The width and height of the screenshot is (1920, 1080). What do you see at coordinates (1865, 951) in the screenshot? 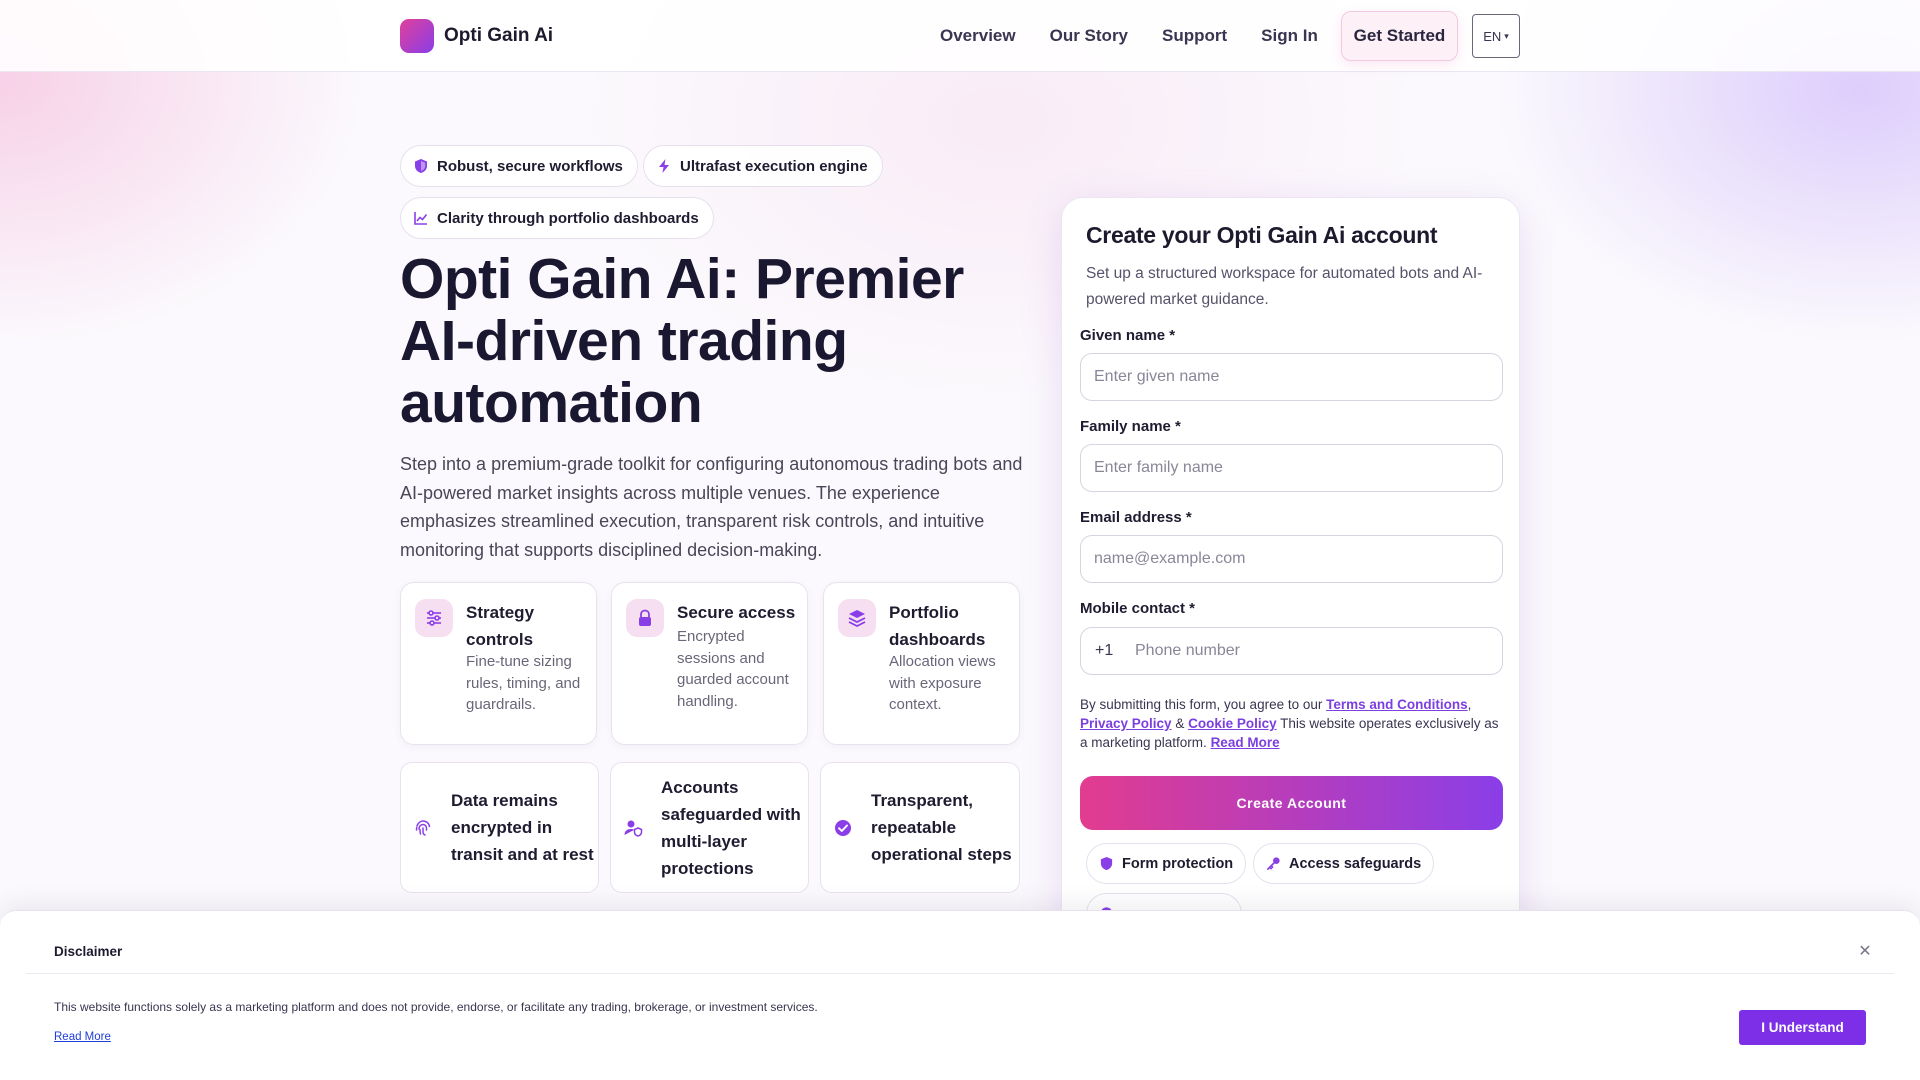
I see `close-icon: ✕` at bounding box center [1865, 951].